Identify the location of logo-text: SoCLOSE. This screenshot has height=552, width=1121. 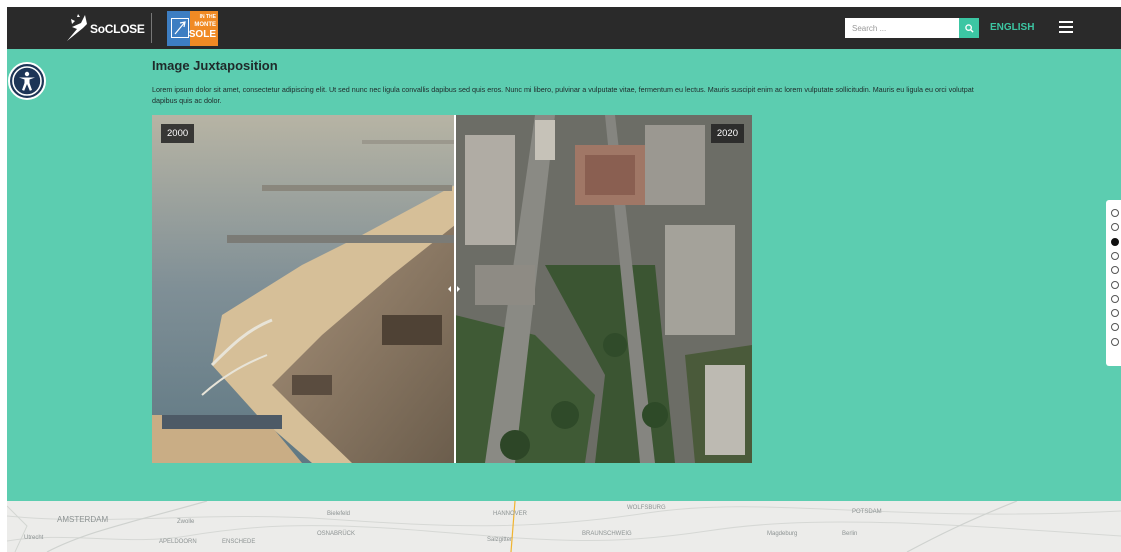
(117, 29).